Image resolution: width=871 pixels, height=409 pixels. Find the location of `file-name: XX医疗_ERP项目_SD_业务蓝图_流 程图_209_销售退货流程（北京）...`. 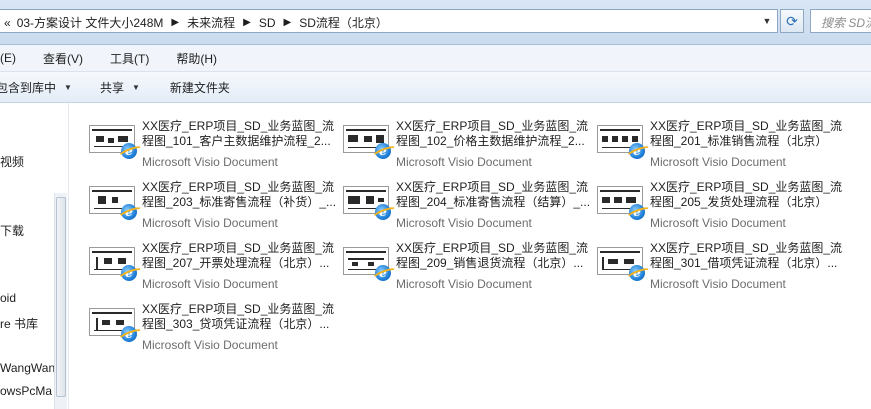

file-name: XX医疗_ERP项目_SD_业务蓝图_流 程图_209_销售退货流程（北京）... is located at coordinates (492, 255).